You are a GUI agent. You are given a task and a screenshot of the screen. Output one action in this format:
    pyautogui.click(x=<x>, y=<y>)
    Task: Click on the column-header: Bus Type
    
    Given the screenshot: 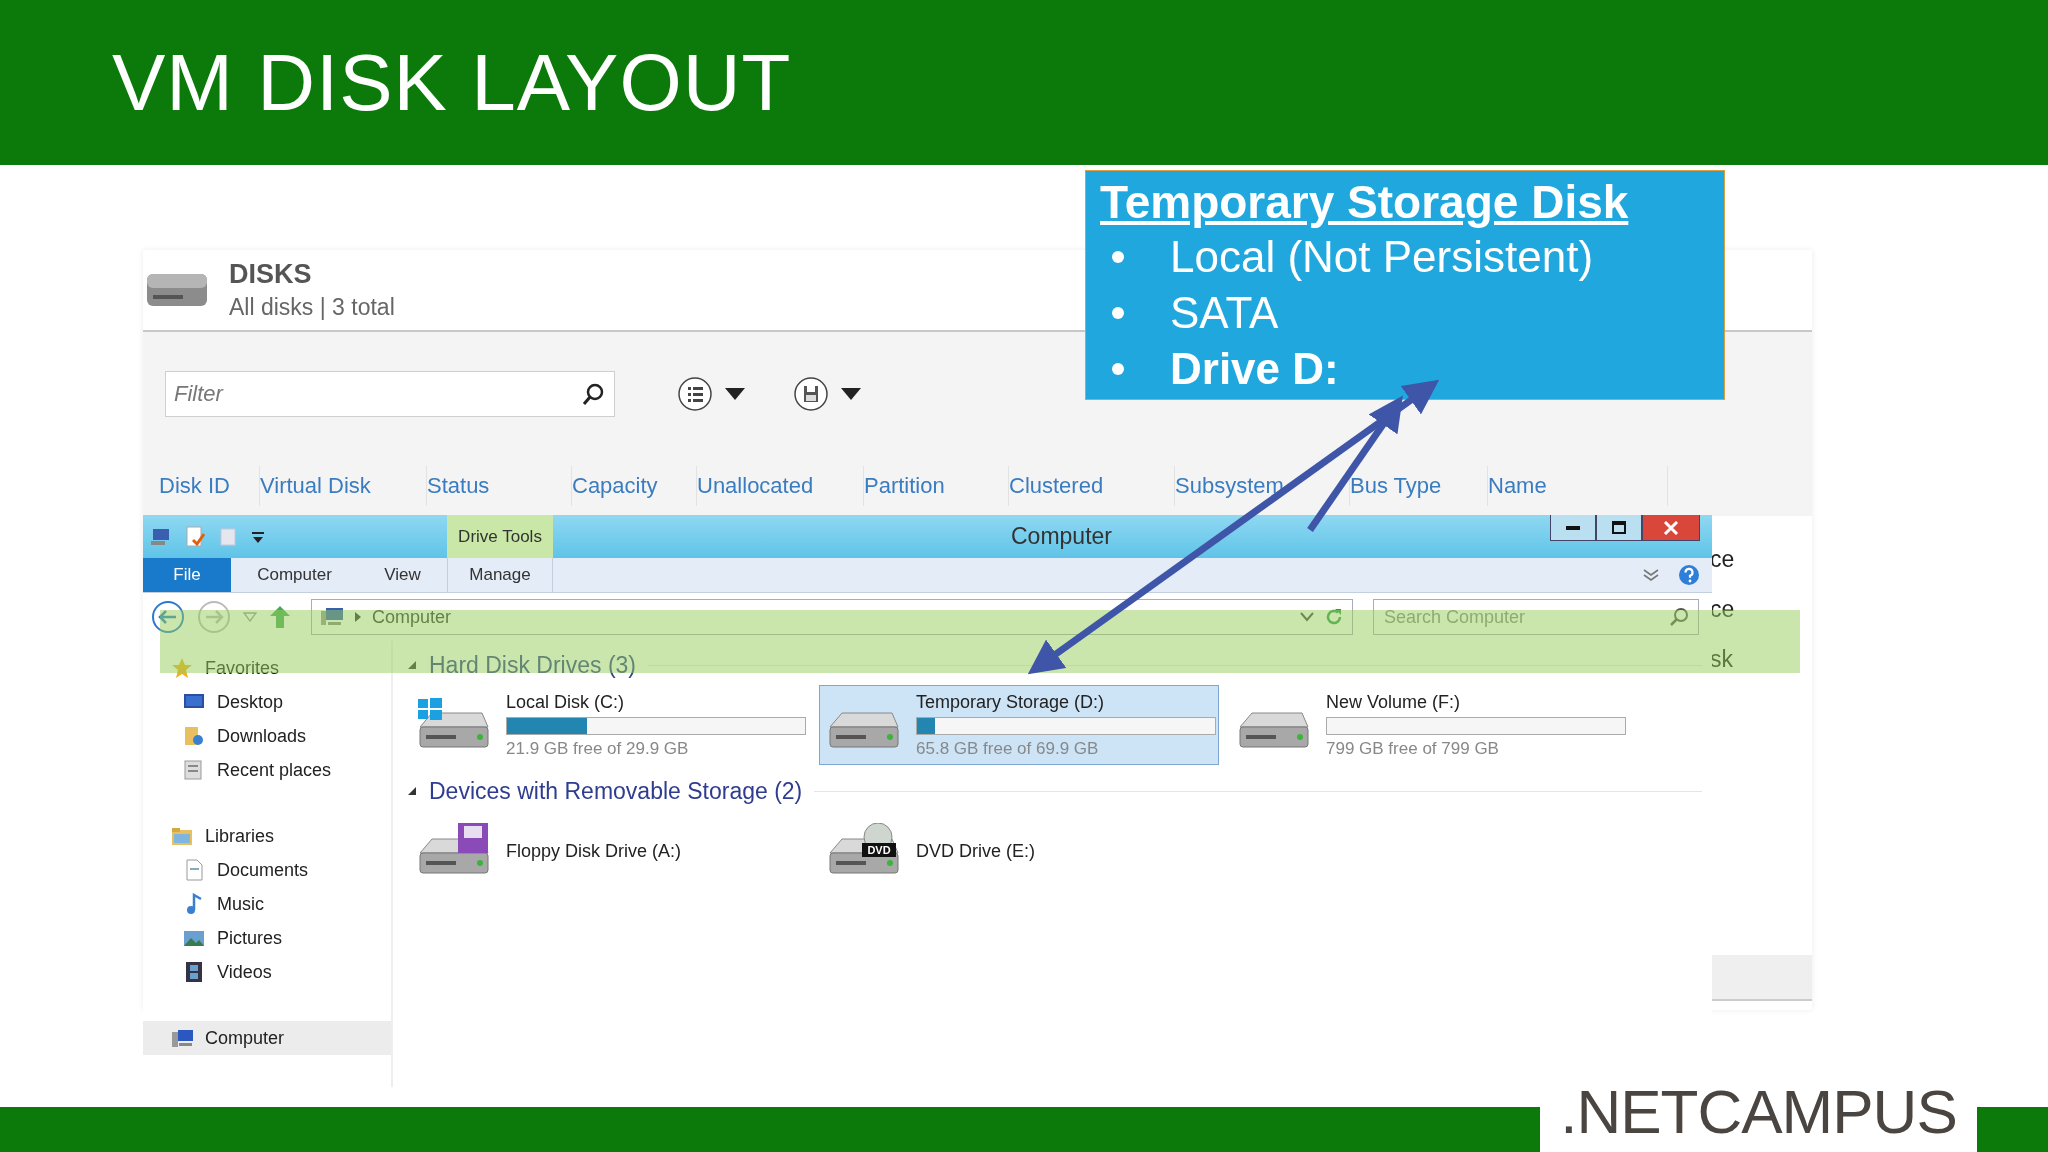 What is the action you would take?
    pyautogui.click(x=1419, y=486)
    